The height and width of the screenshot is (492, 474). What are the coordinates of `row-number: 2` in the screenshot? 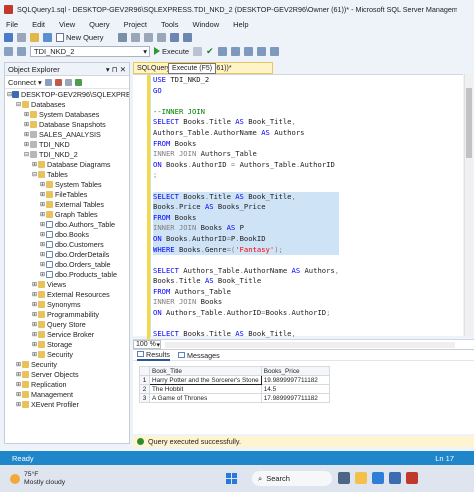 It's located at (144, 389).